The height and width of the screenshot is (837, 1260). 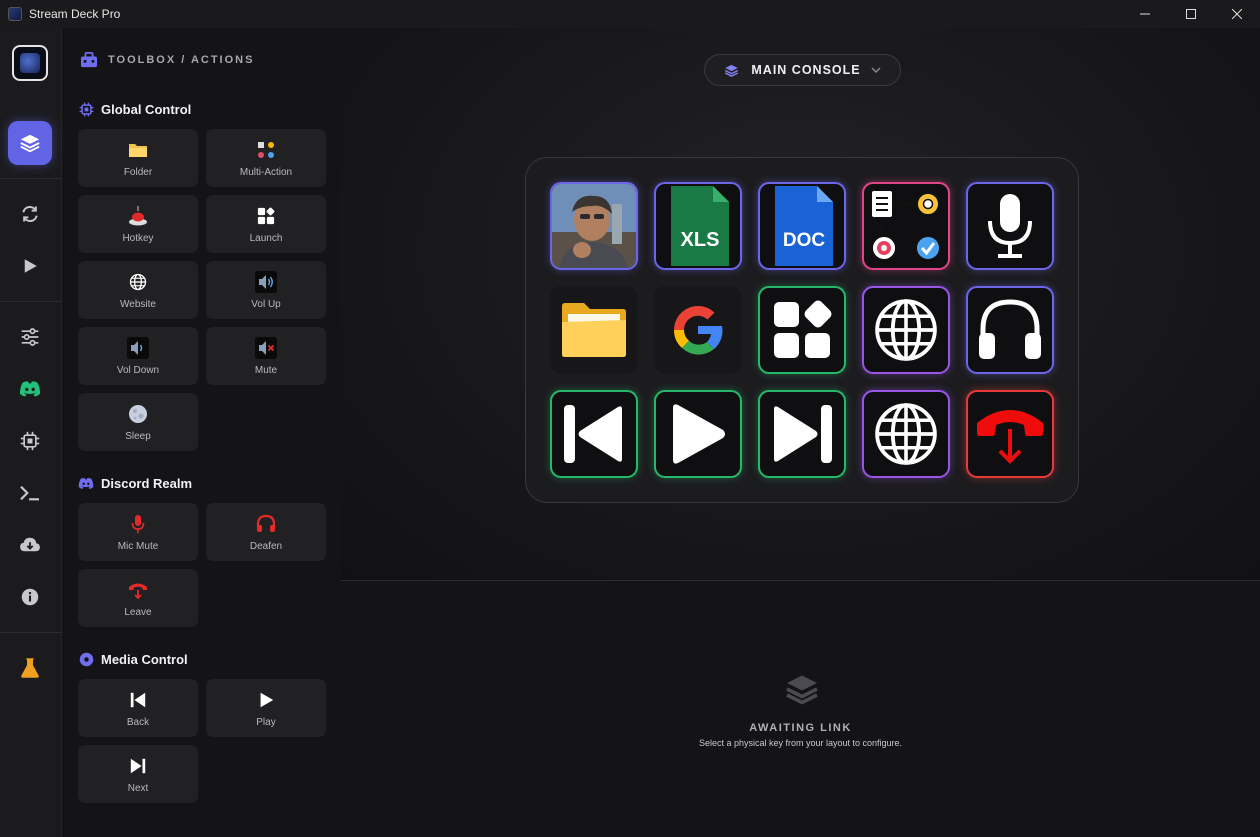 I want to click on action-label: Back, so click(x=138, y=722).